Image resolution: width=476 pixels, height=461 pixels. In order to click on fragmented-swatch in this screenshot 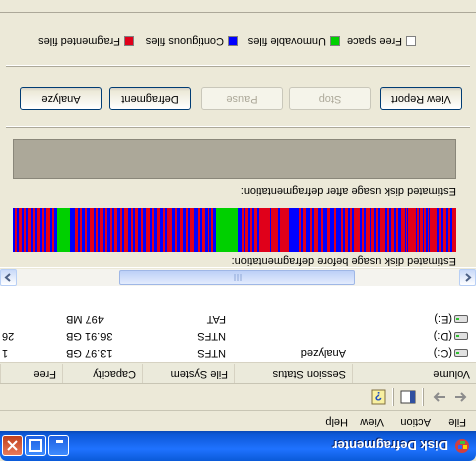, I will do `click(129, 41)`.